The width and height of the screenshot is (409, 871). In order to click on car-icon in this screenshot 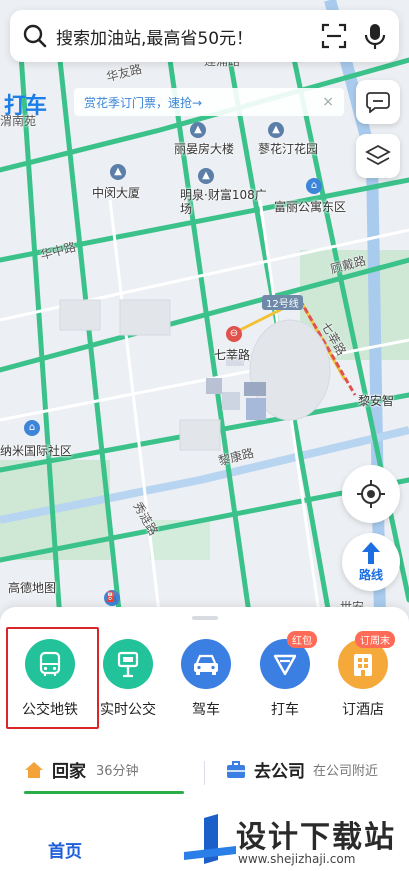, I will do `click(206, 664)`.